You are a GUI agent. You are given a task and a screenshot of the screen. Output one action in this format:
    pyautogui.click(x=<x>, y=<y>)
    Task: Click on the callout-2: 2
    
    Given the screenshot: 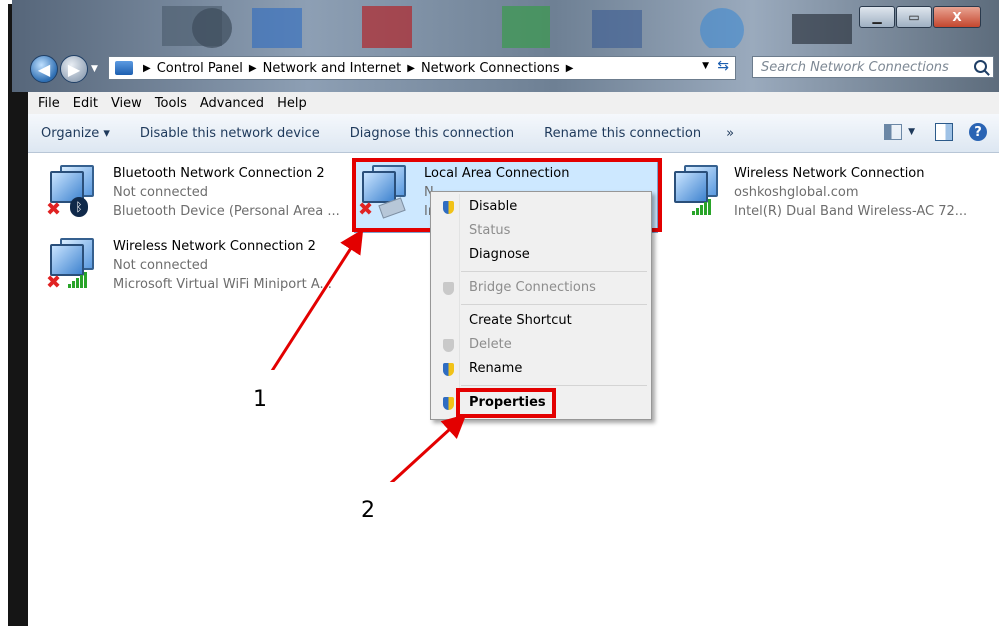 What is the action you would take?
    pyautogui.click(x=368, y=510)
    